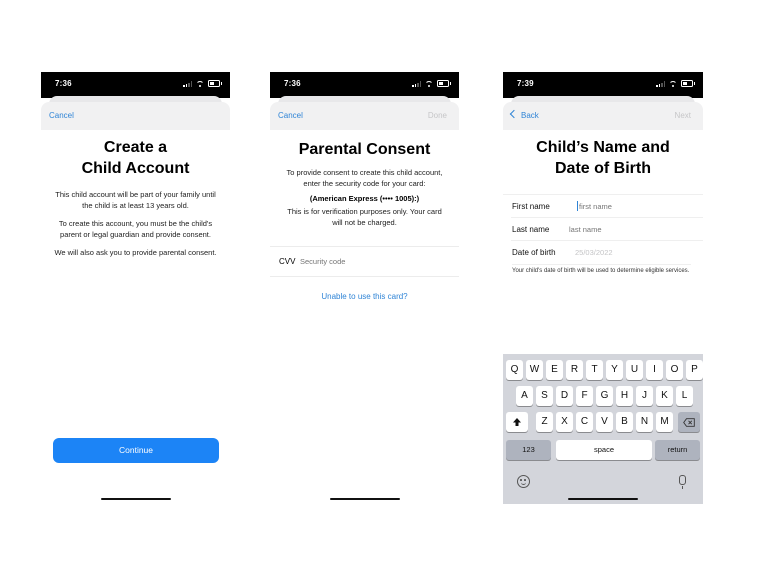  What do you see at coordinates (594, 370) in the screenshot?
I see `key-t: T` at bounding box center [594, 370].